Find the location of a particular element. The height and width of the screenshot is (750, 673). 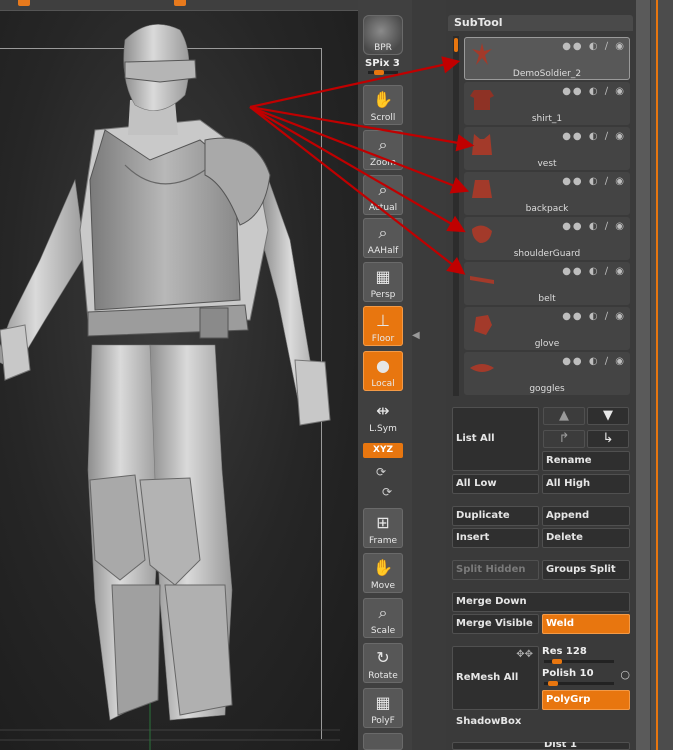

grid-icon: ▦ is located at coordinates (383, 276).